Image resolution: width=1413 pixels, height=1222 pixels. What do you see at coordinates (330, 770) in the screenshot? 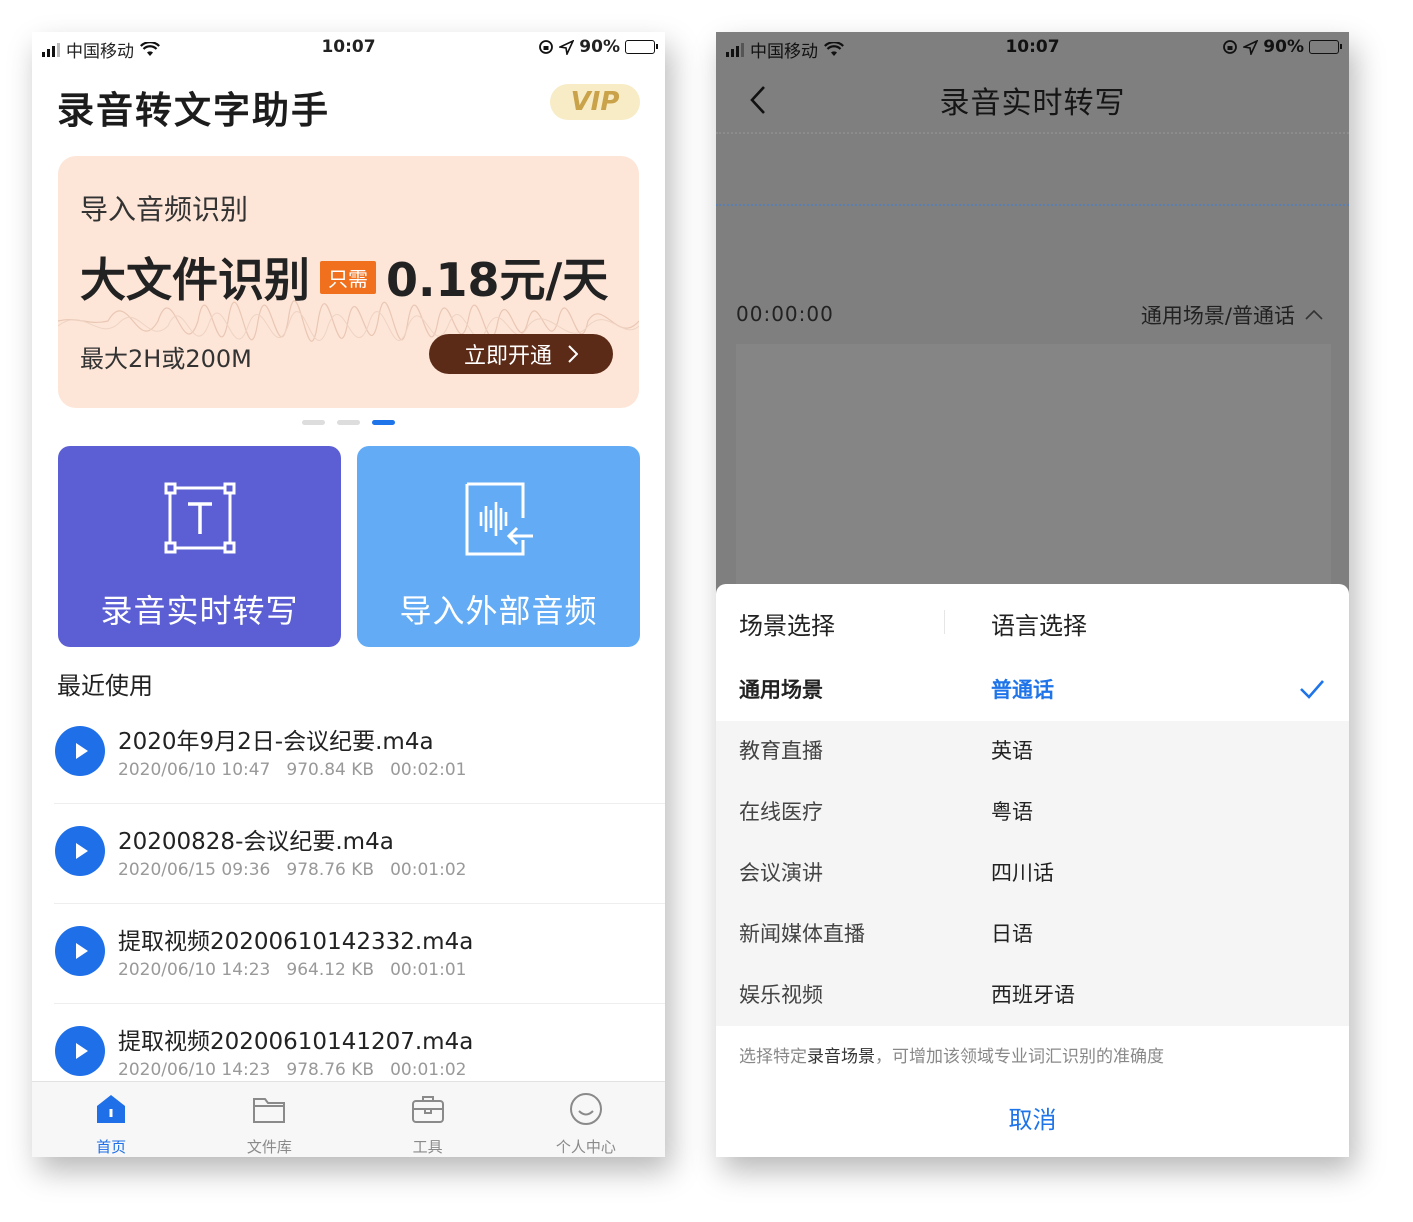
I see `file-size: 970.84 KB` at bounding box center [330, 770].